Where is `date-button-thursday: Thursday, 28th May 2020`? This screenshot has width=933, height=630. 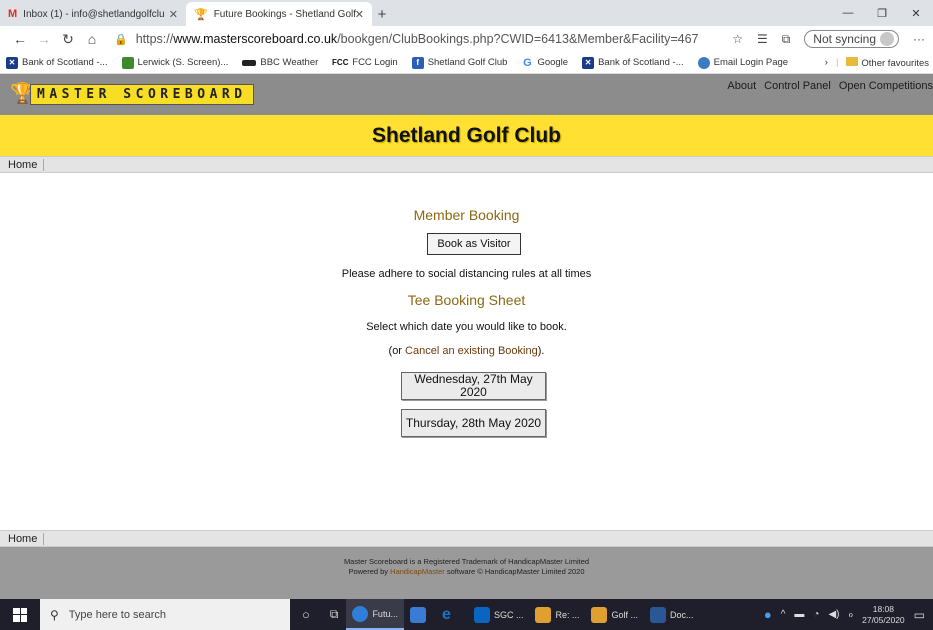
date-button-thursday: Thursday, 28th May 2020 is located at coordinates (473, 423).